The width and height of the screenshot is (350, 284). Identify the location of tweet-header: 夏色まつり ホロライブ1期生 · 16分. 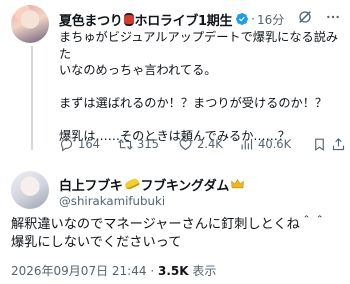
(171, 19).